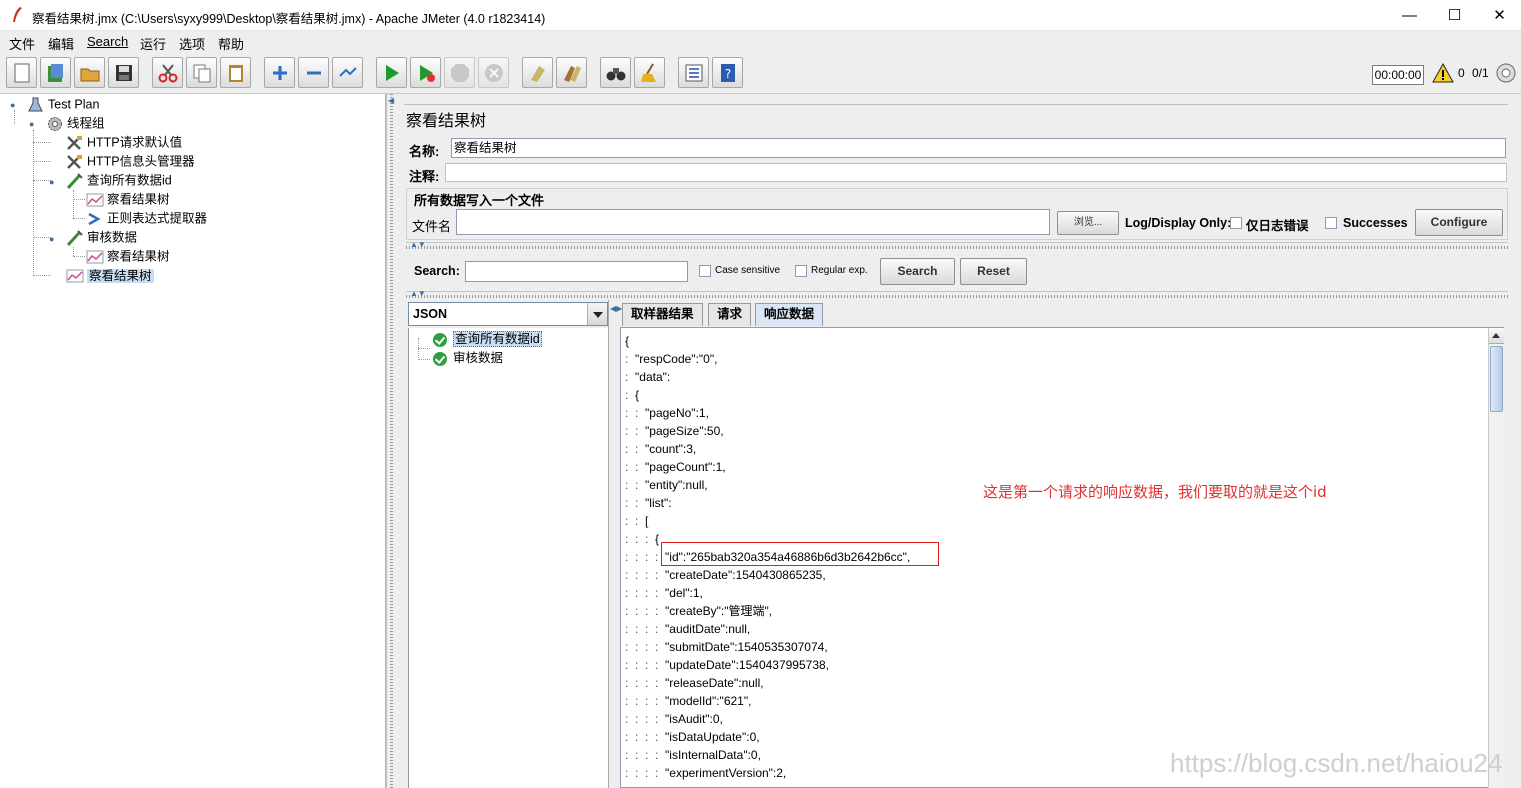 The width and height of the screenshot is (1521, 788). I want to click on chevron-down-icon, so click(597, 314).